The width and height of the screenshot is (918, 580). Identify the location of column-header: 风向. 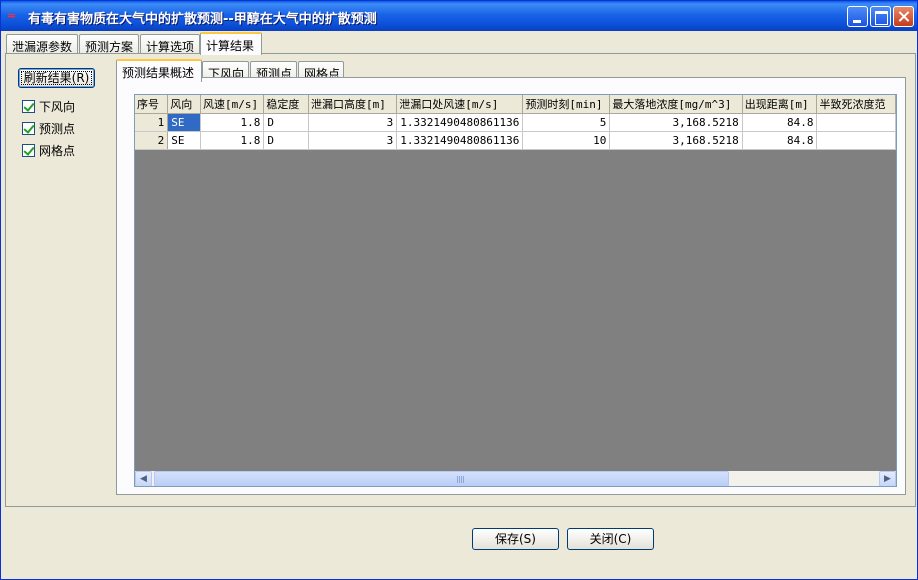
(184, 104).